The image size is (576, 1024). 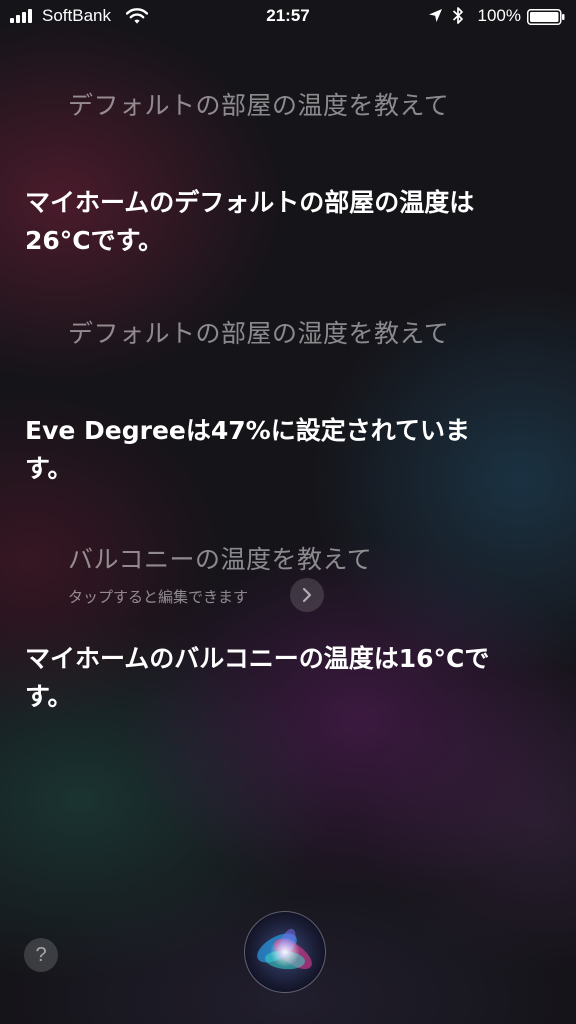 I want to click on edit-query-button, so click(x=307, y=595).